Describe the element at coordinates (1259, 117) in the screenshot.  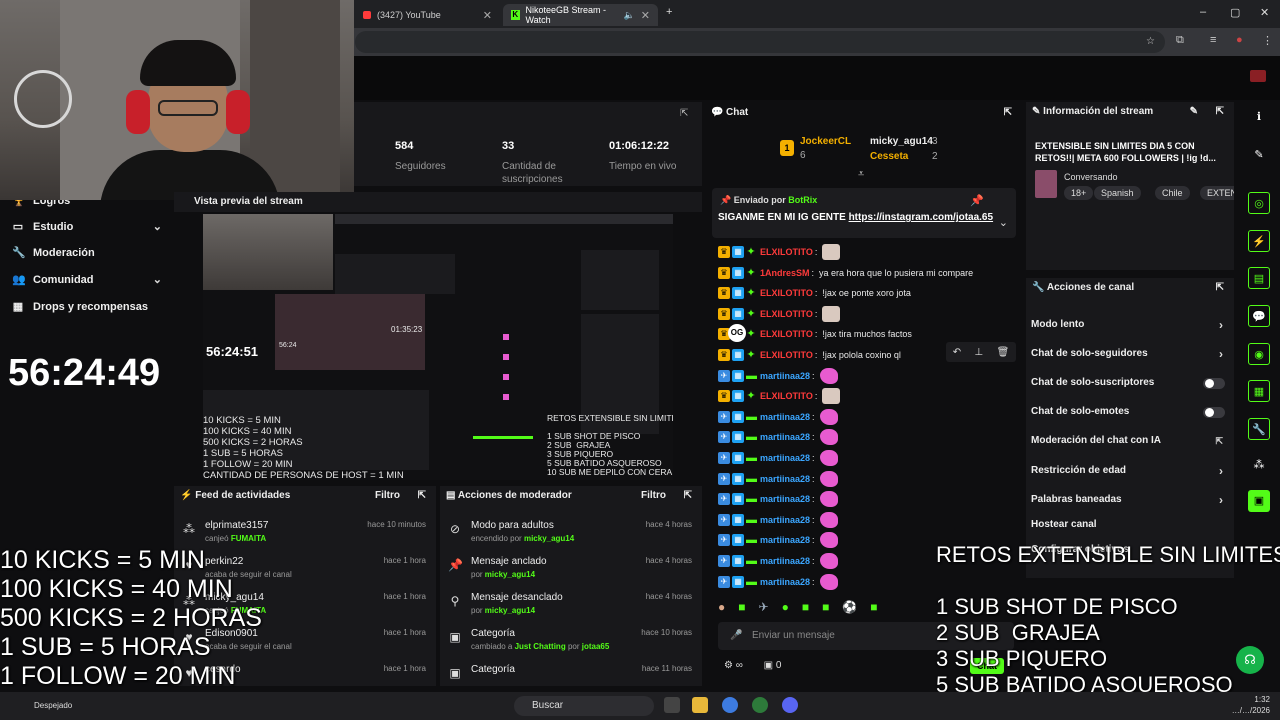
I see `info-icon: ℹ` at that location.